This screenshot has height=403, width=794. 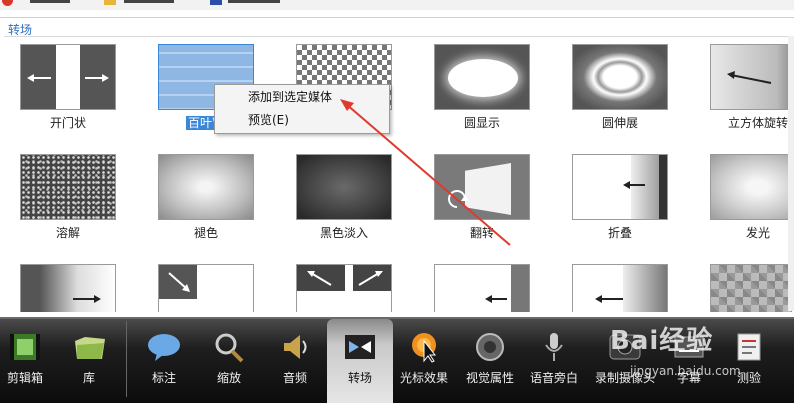 I want to click on arrow-diagonal-icon, so click(x=179, y=282).